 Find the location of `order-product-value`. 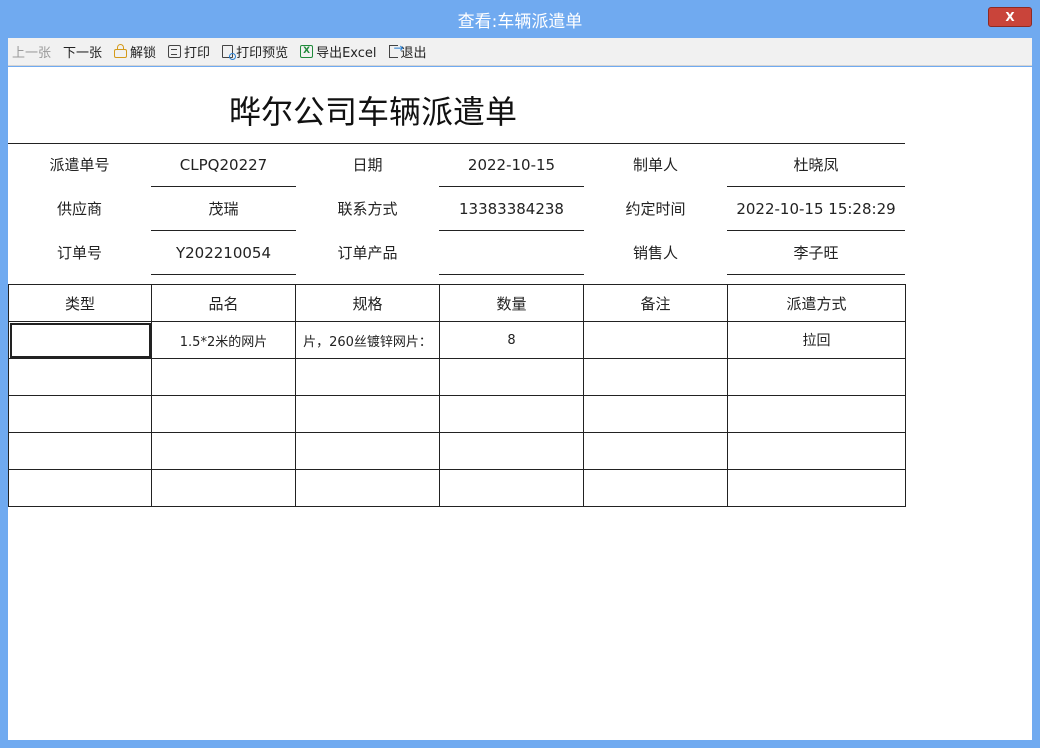

order-product-value is located at coordinates (511, 253).